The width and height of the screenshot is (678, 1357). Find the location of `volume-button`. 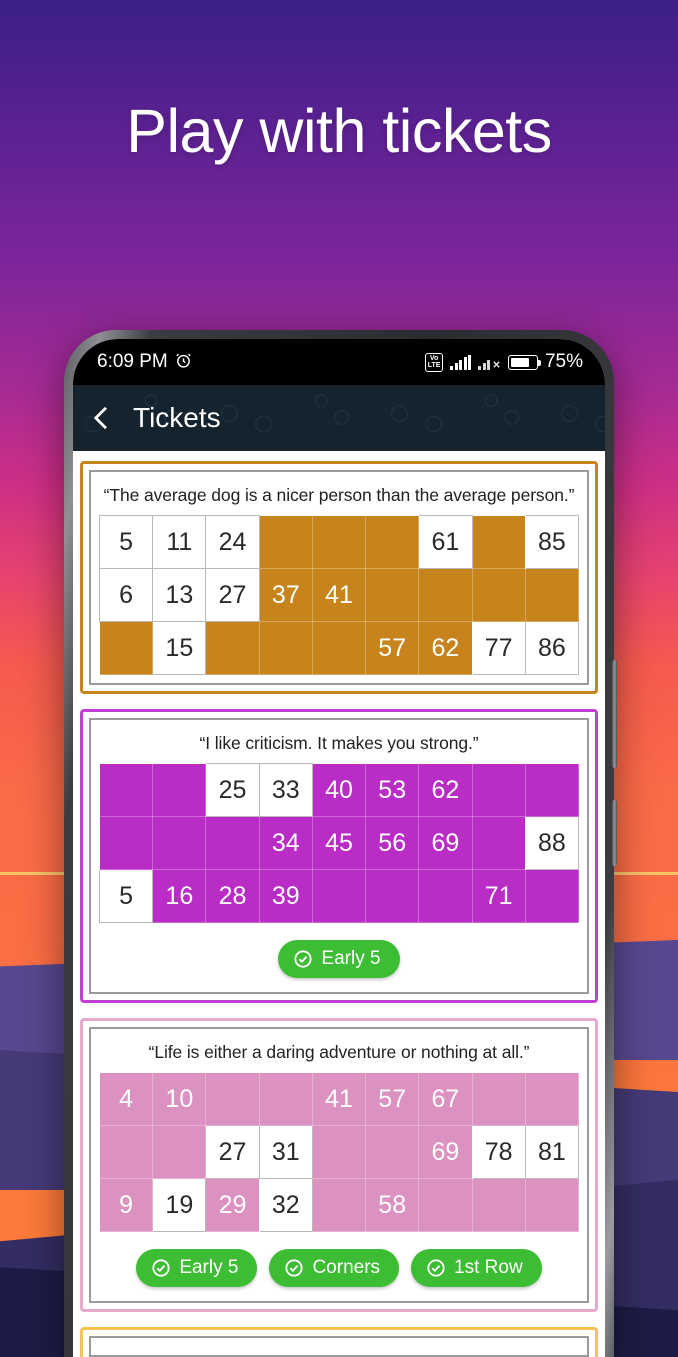

volume-button is located at coordinates (614, 714).